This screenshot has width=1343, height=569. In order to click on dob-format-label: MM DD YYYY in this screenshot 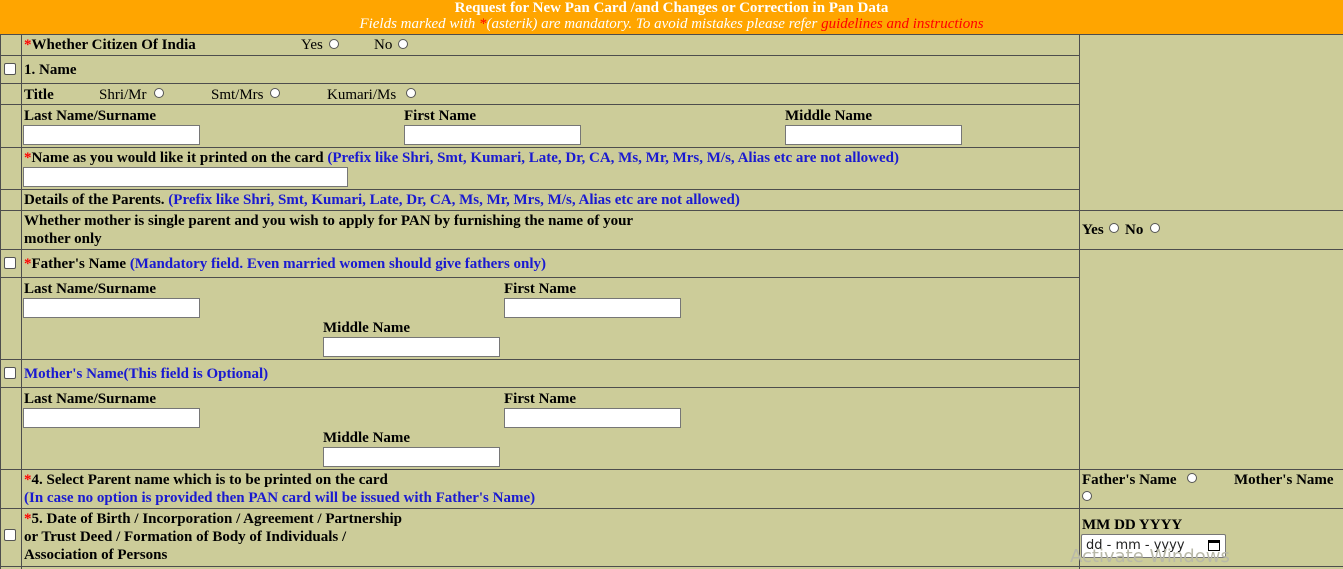, I will do `click(1132, 525)`.